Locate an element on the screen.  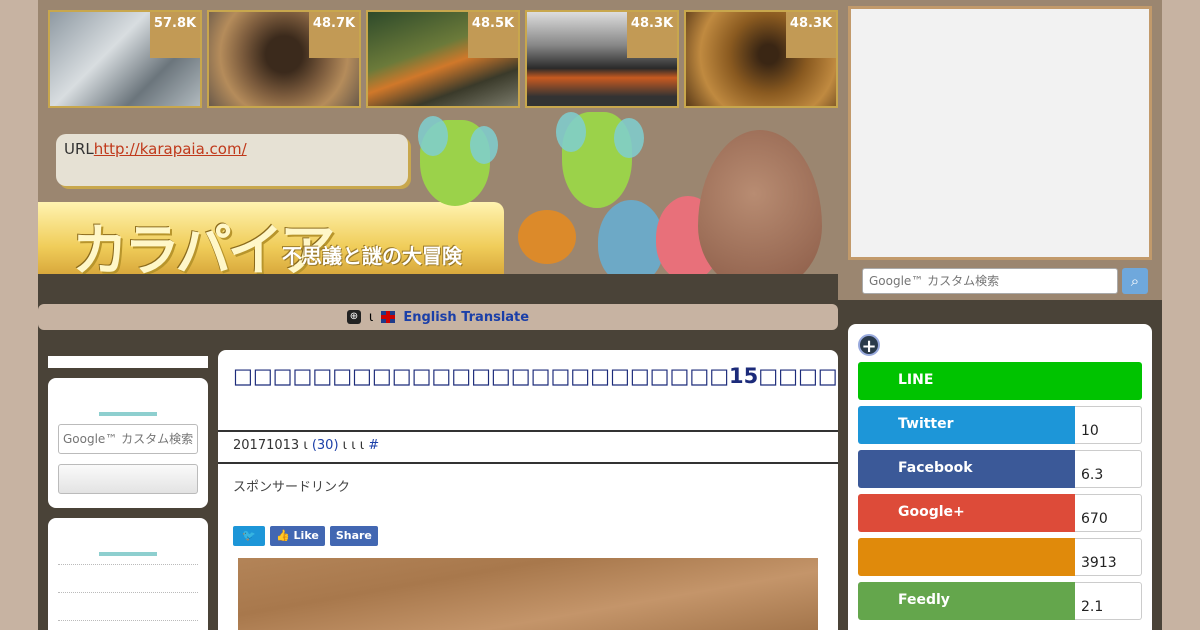
translate-separator: ι is located at coordinates (371, 317).